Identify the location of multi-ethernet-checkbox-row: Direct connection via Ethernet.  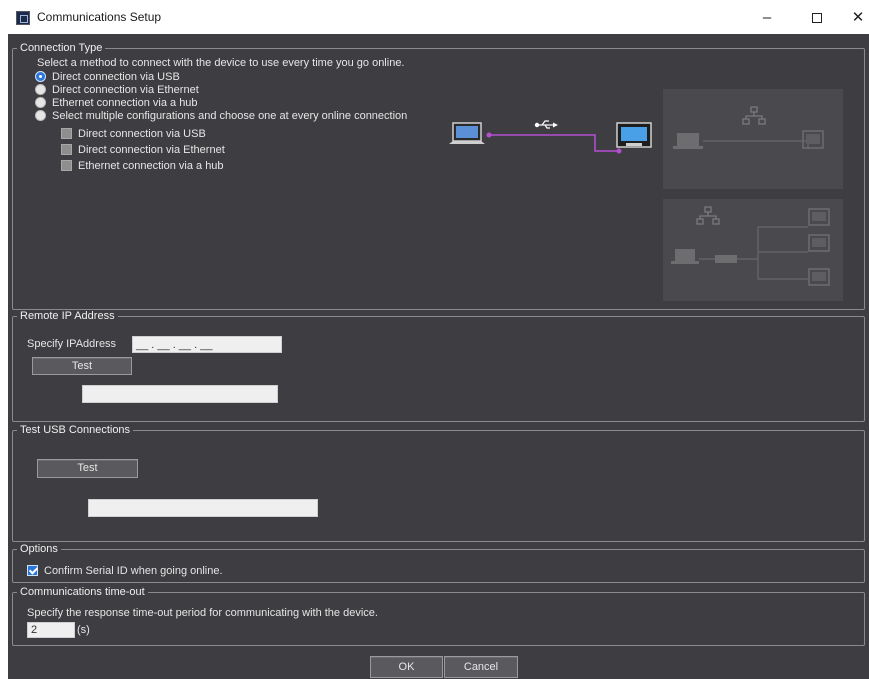
(143, 149).